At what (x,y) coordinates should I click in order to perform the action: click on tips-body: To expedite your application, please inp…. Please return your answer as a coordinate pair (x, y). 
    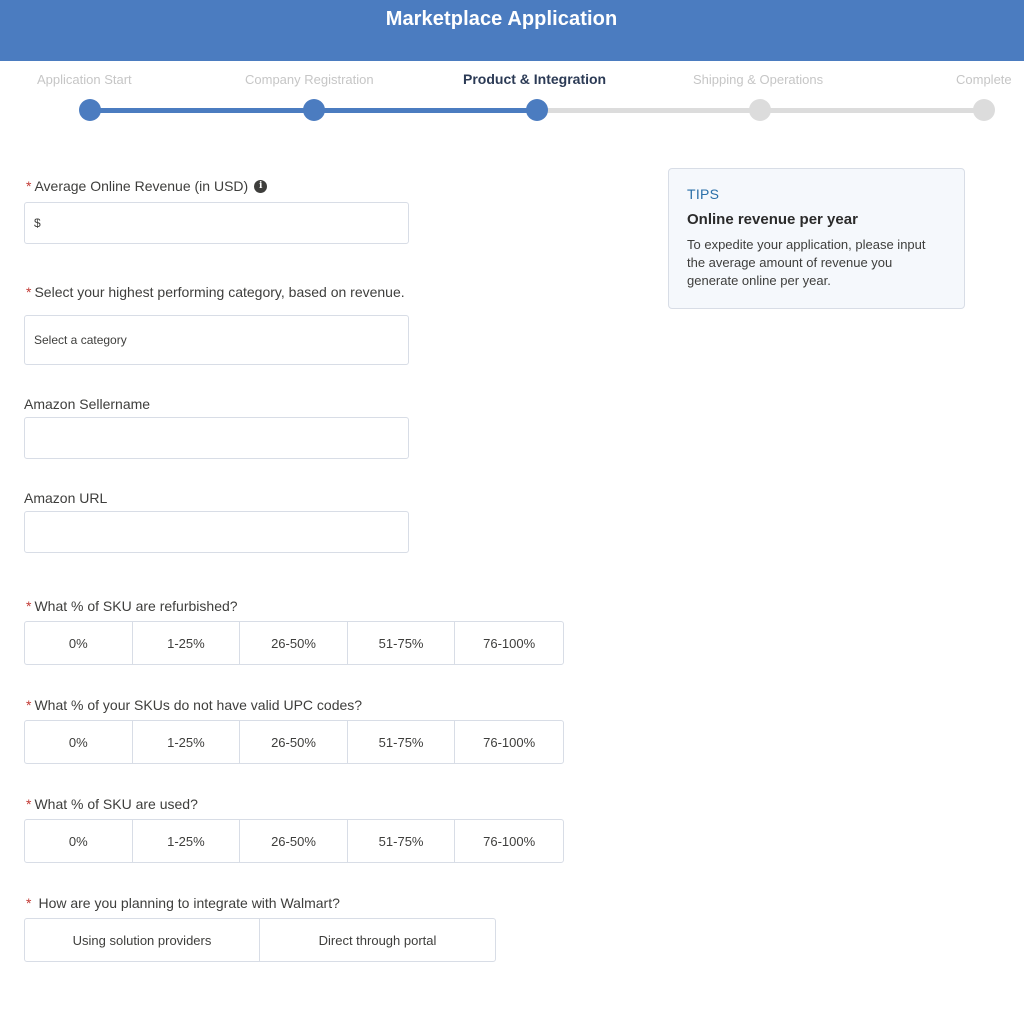
    Looking at the image, I should click on (806, 262).